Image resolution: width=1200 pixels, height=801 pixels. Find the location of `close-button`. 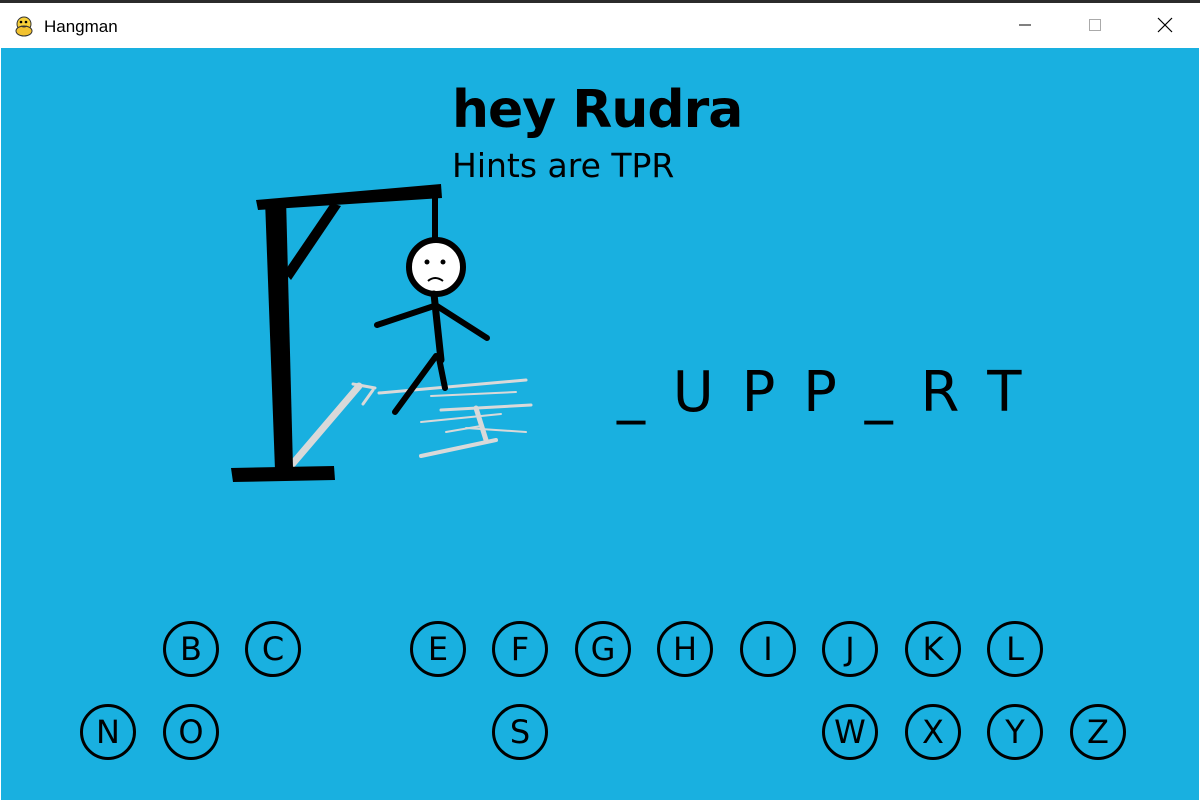

close-button is located at coordinates (1165, 27).